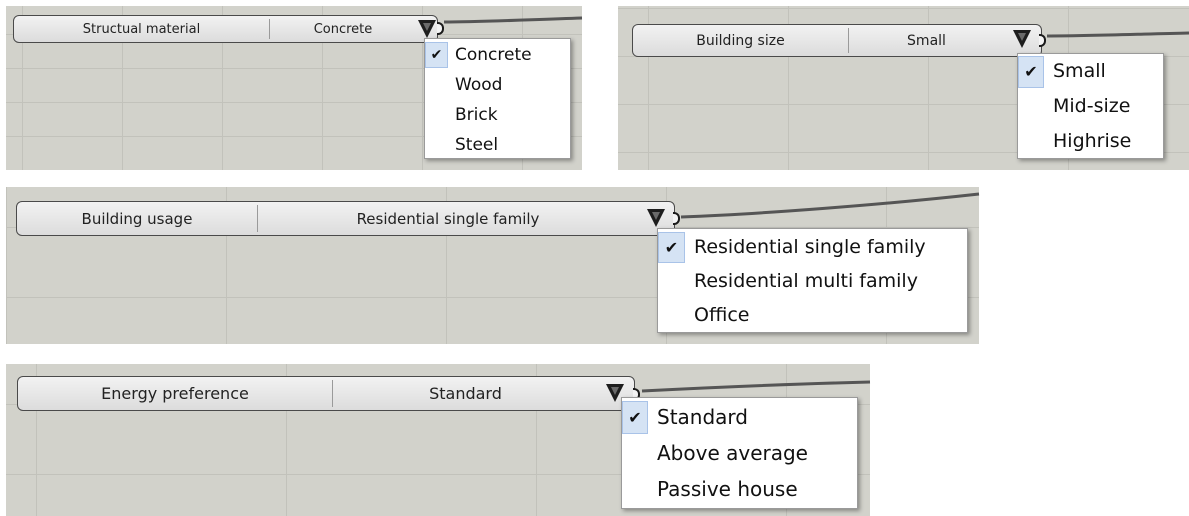 The width and height of the screenshot is (1189, 516). I want to click on menu-item-above-average: Above average, so click(739, 454).